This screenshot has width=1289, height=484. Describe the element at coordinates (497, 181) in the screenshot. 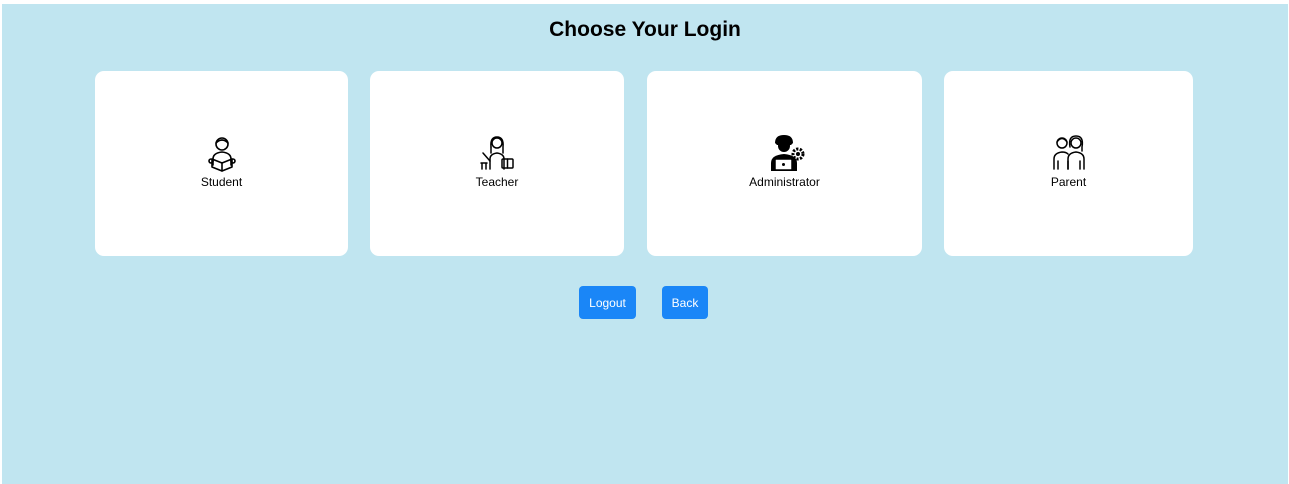

I see `teacher-label: Teacher` at that location.